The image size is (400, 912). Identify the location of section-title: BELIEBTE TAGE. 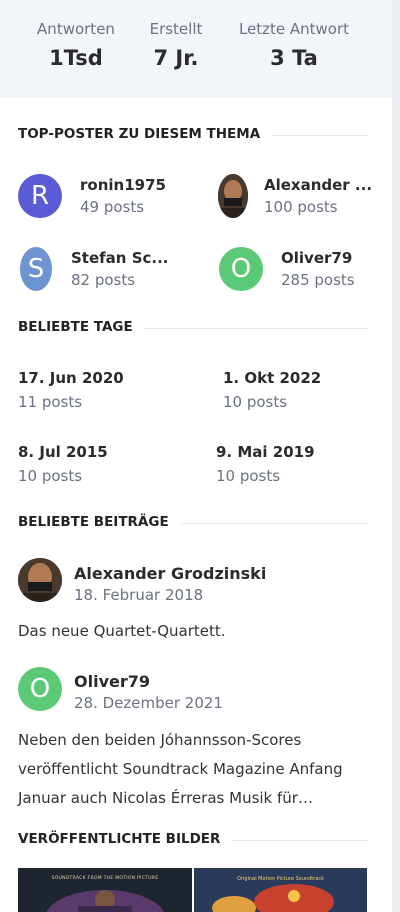
(81, 327).